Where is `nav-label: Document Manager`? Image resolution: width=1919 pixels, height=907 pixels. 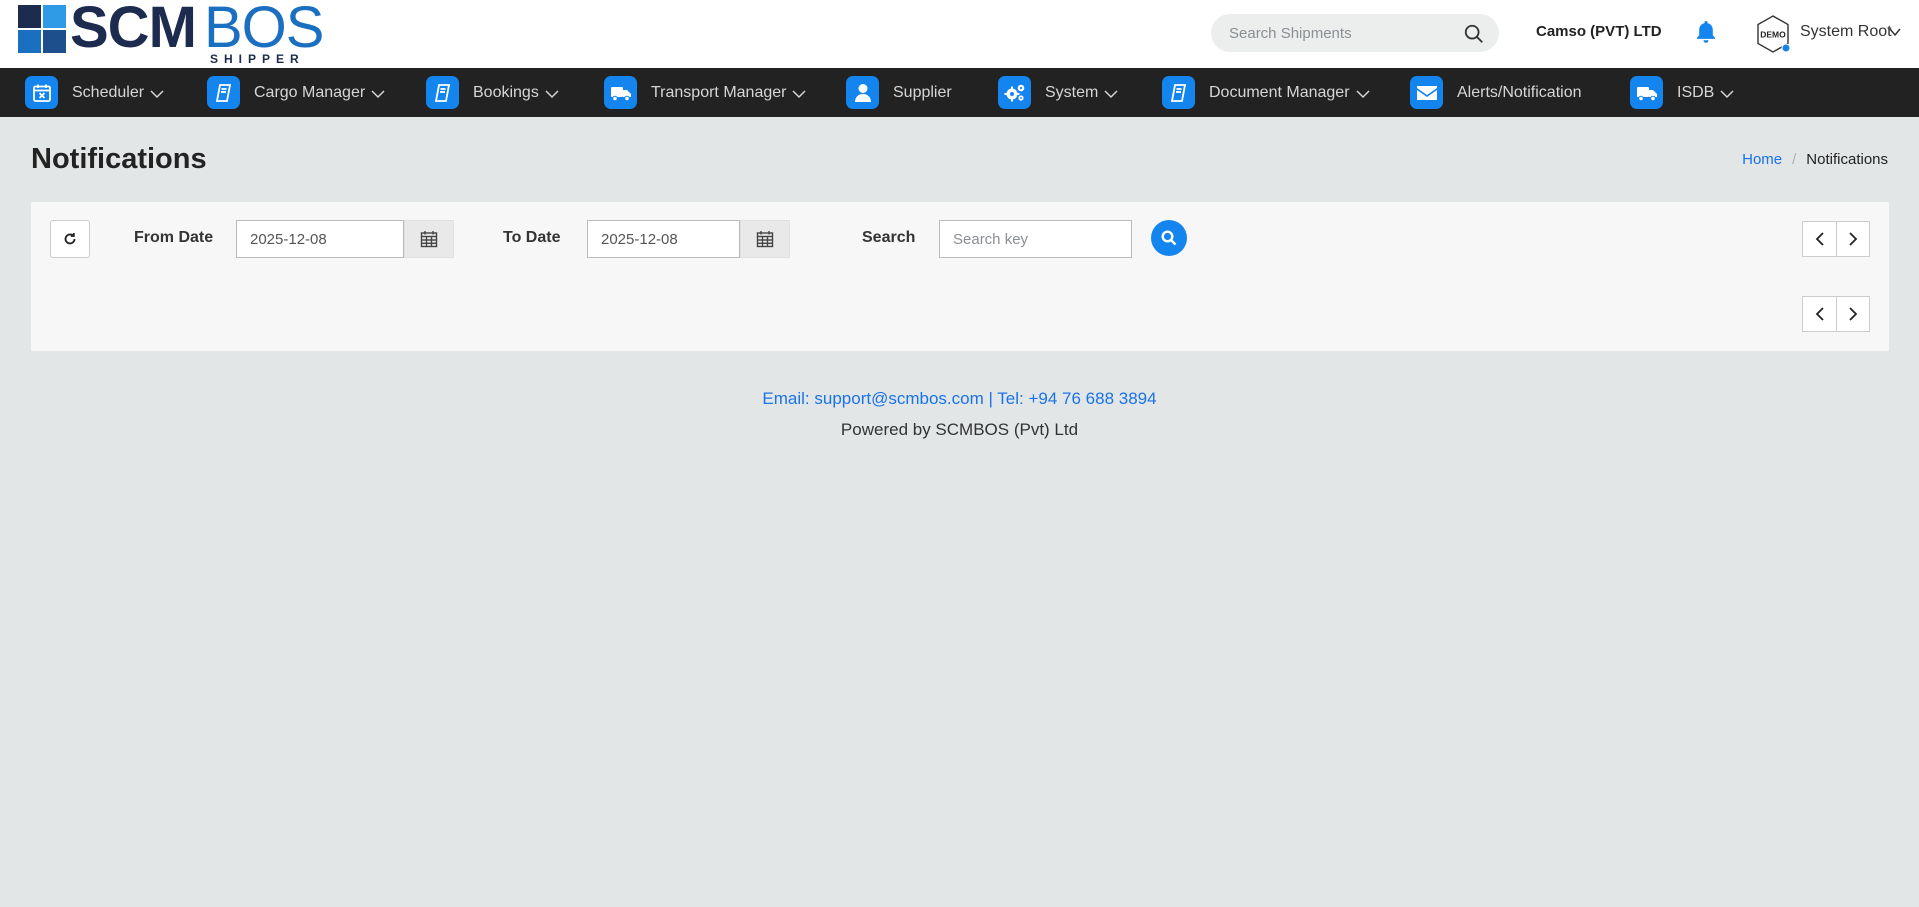
nav-label: Document Manager is located at coordinates (1279, 92).